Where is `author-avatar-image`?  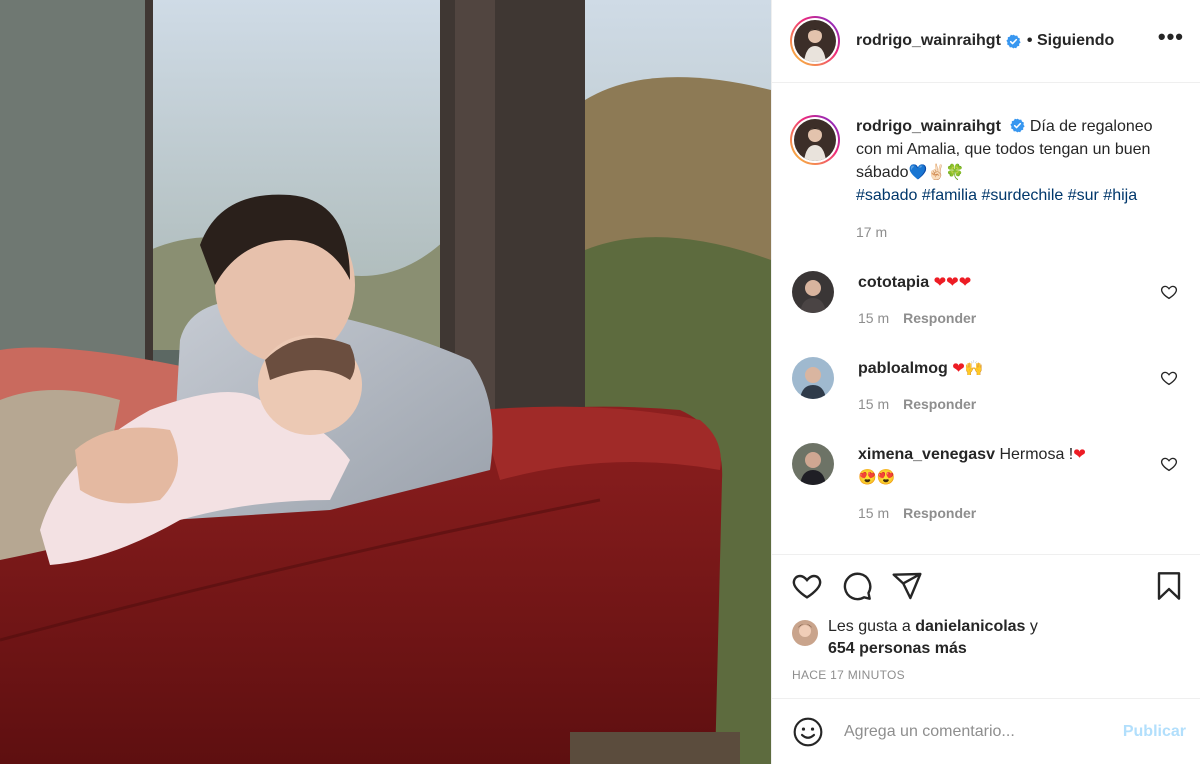
author-avatar-image is located at coordinates (815, 41).